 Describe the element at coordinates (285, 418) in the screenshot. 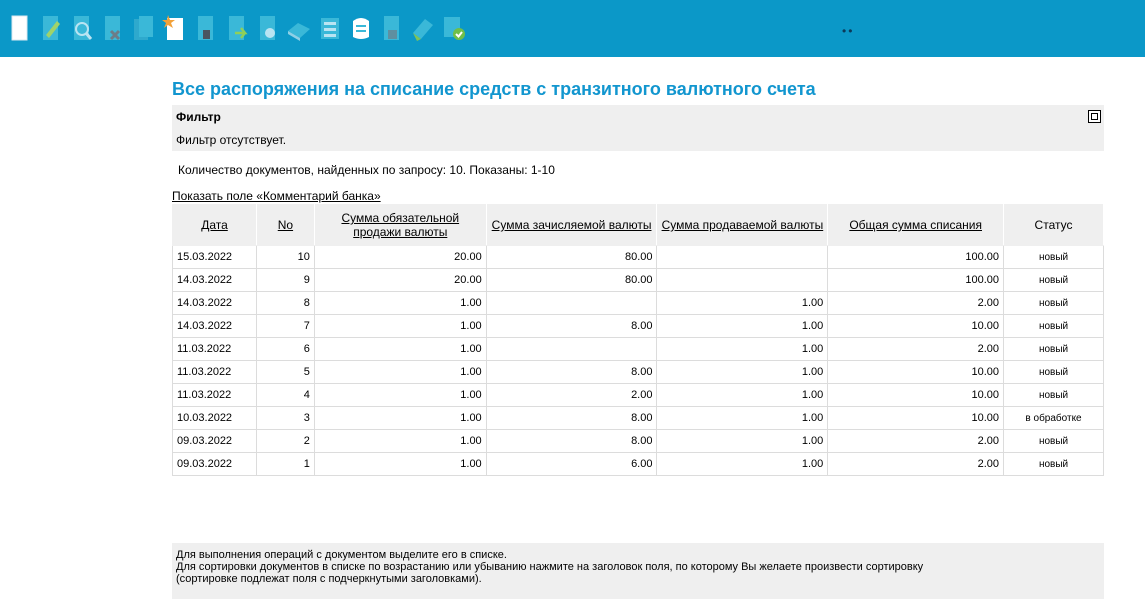

I see `cell-no: 3` at that location.